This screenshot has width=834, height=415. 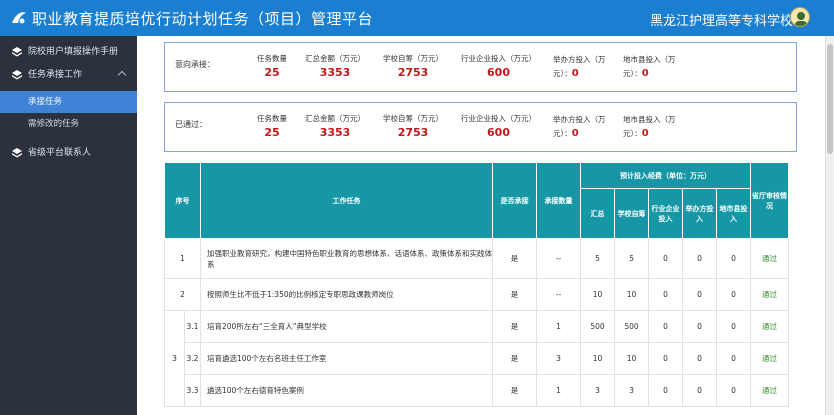 What do you see at coordinates (597, 213) in the screenshot?
I see `col-header-total: 汇总` at bounding box center [597, 213].